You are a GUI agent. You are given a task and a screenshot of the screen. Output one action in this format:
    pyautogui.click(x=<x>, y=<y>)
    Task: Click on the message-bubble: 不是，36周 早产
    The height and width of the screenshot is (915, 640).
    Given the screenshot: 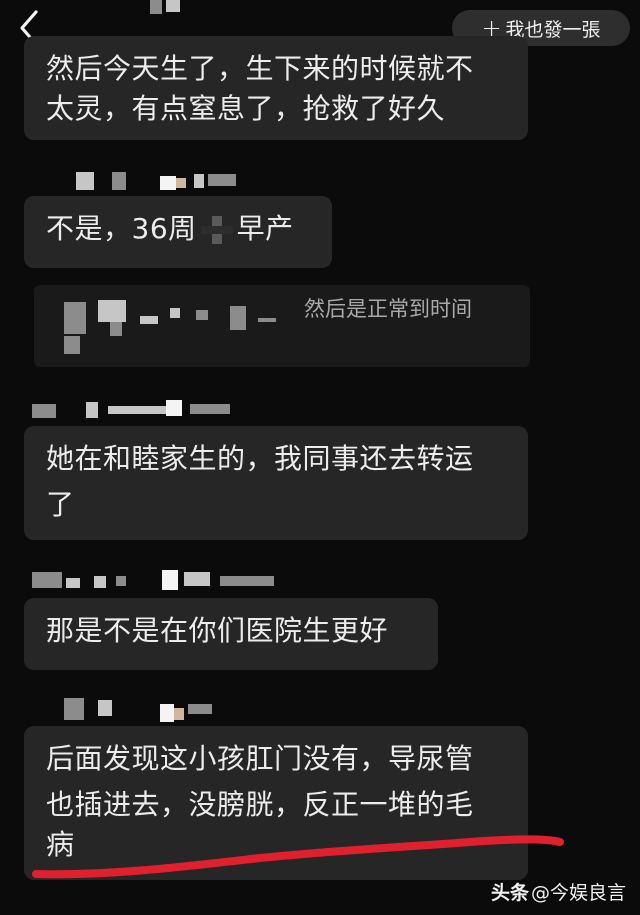 What is the action you would take?
    pyautogui.click(x=178, y=232)
    